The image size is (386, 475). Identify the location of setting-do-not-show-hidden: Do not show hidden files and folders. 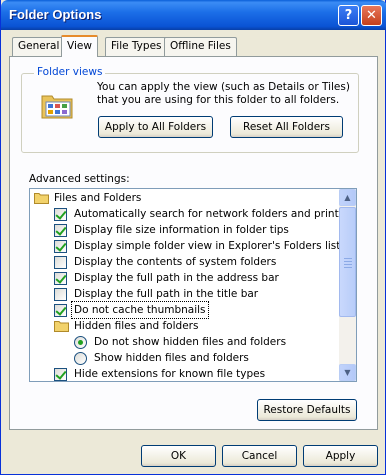
(185, 342).